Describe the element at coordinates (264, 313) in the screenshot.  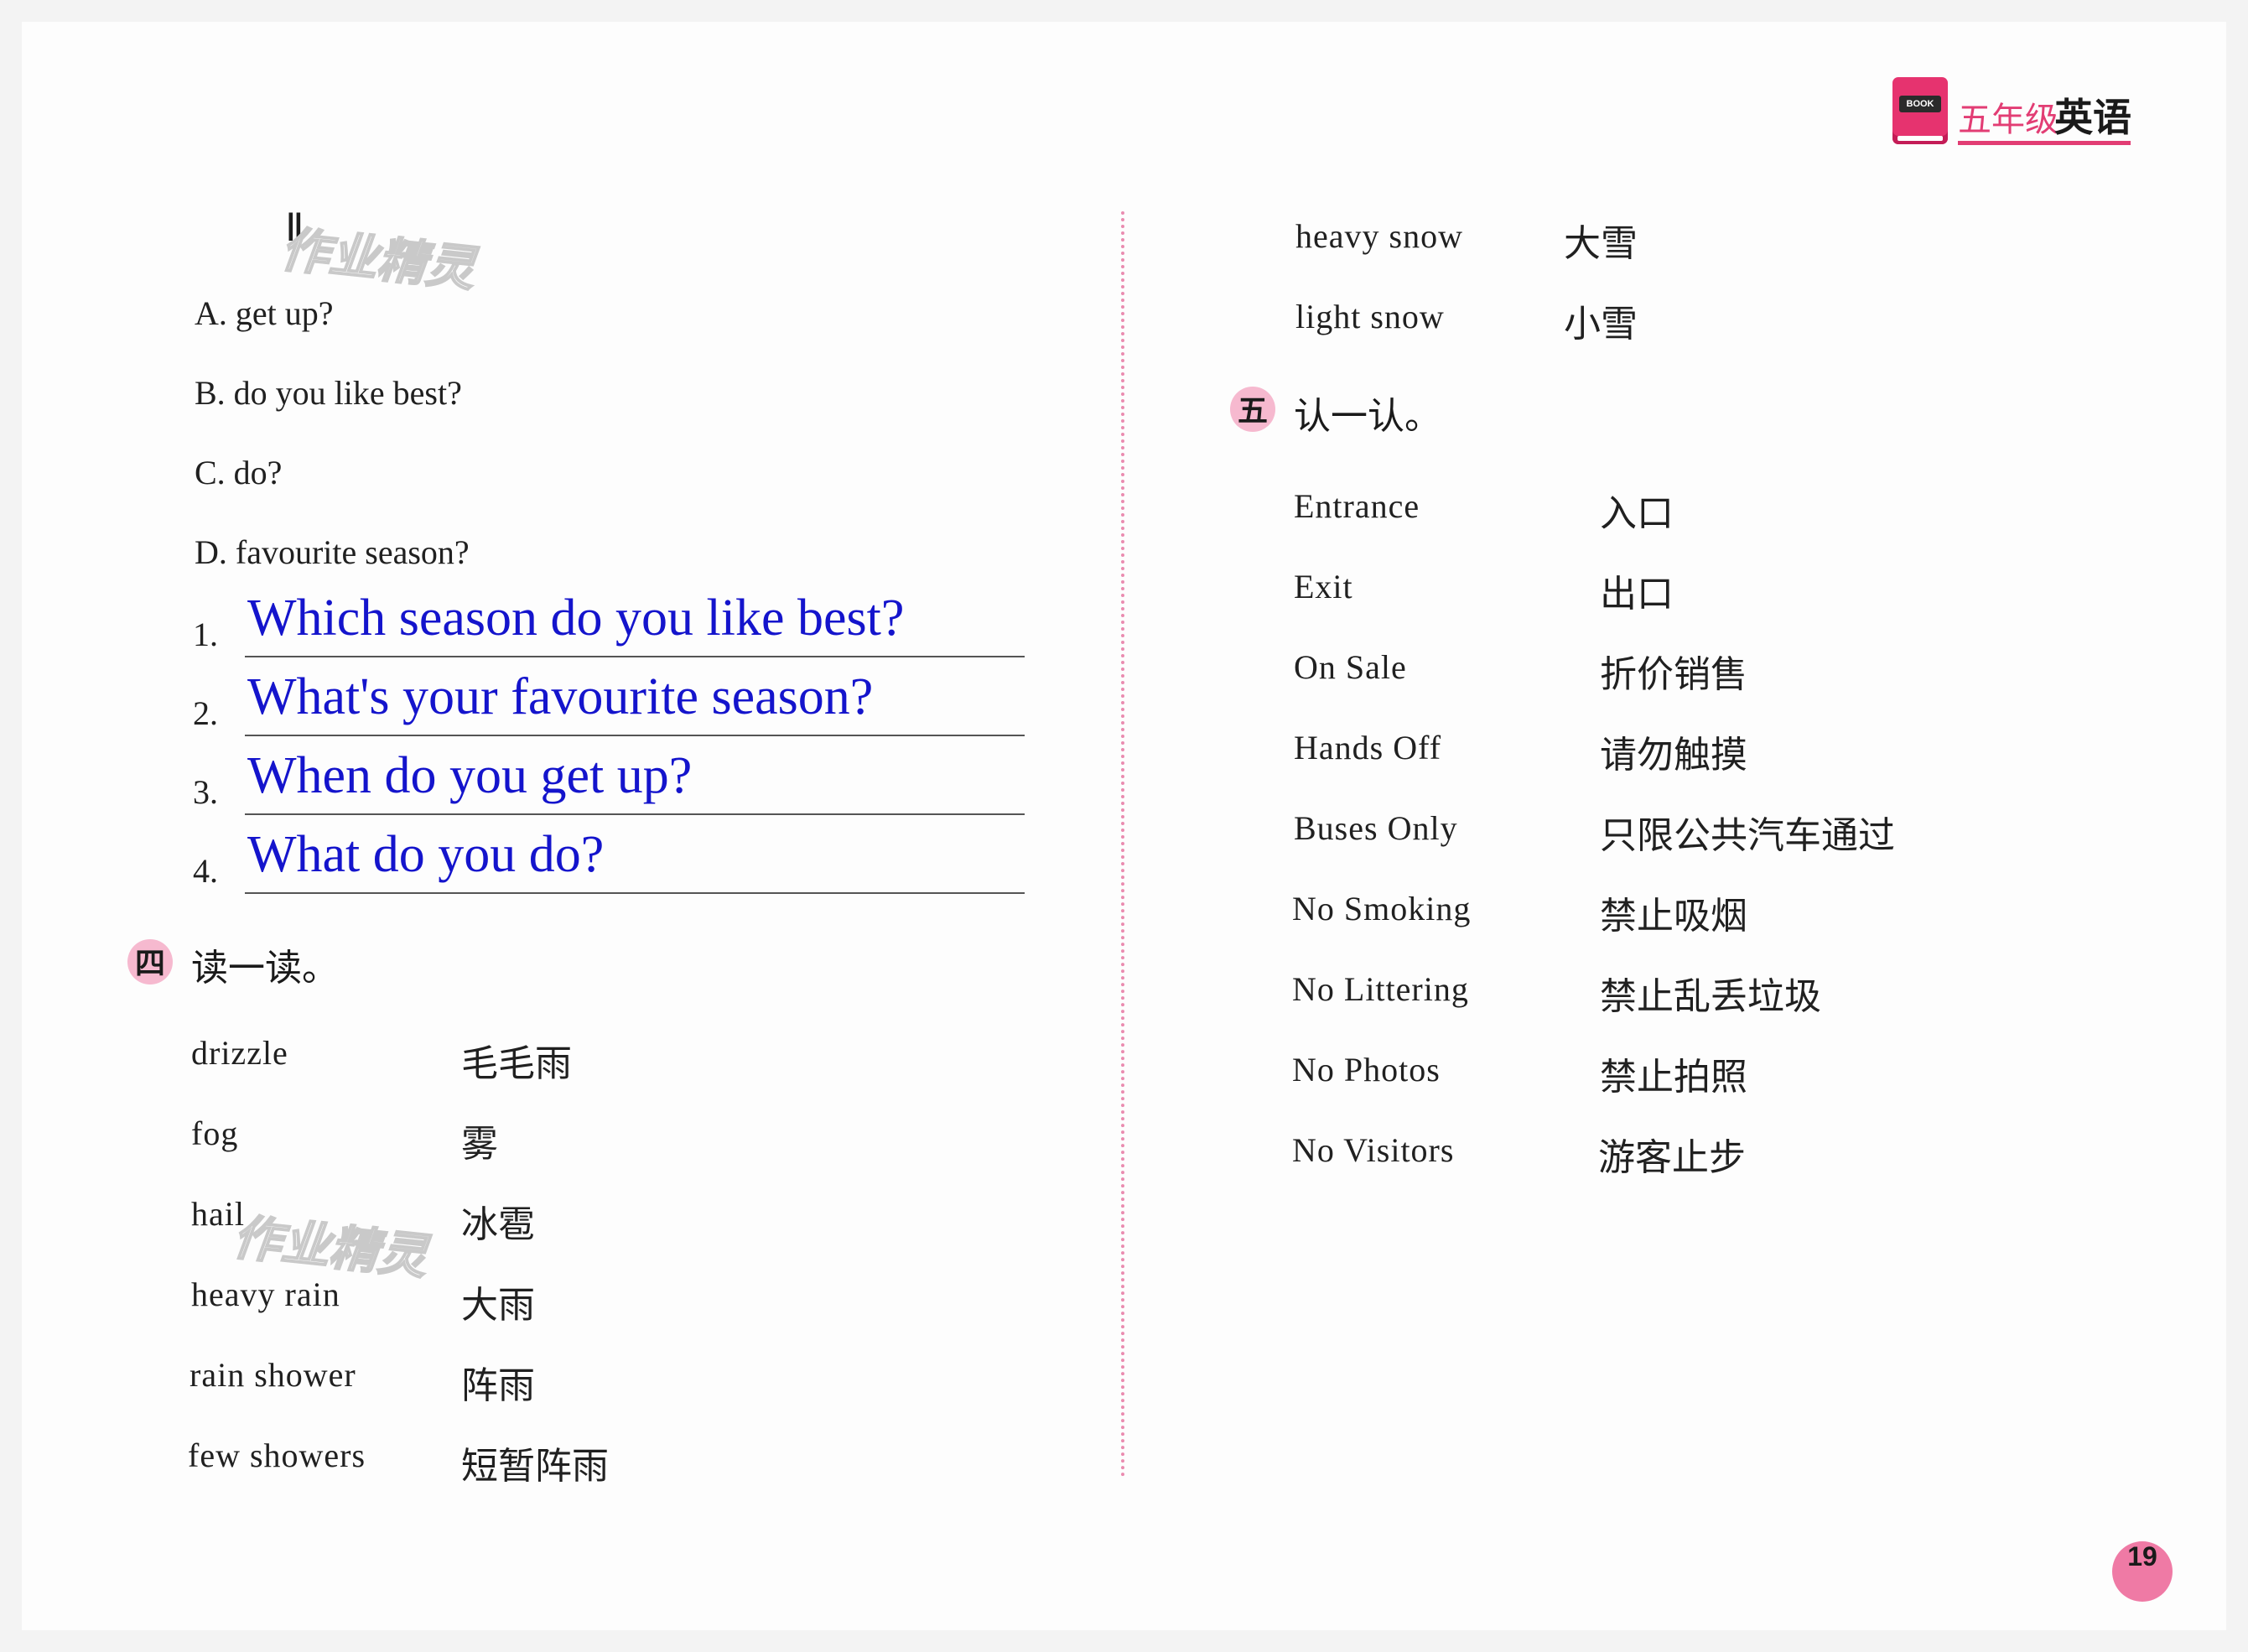
I see `option-a: A. get up?` at that location.